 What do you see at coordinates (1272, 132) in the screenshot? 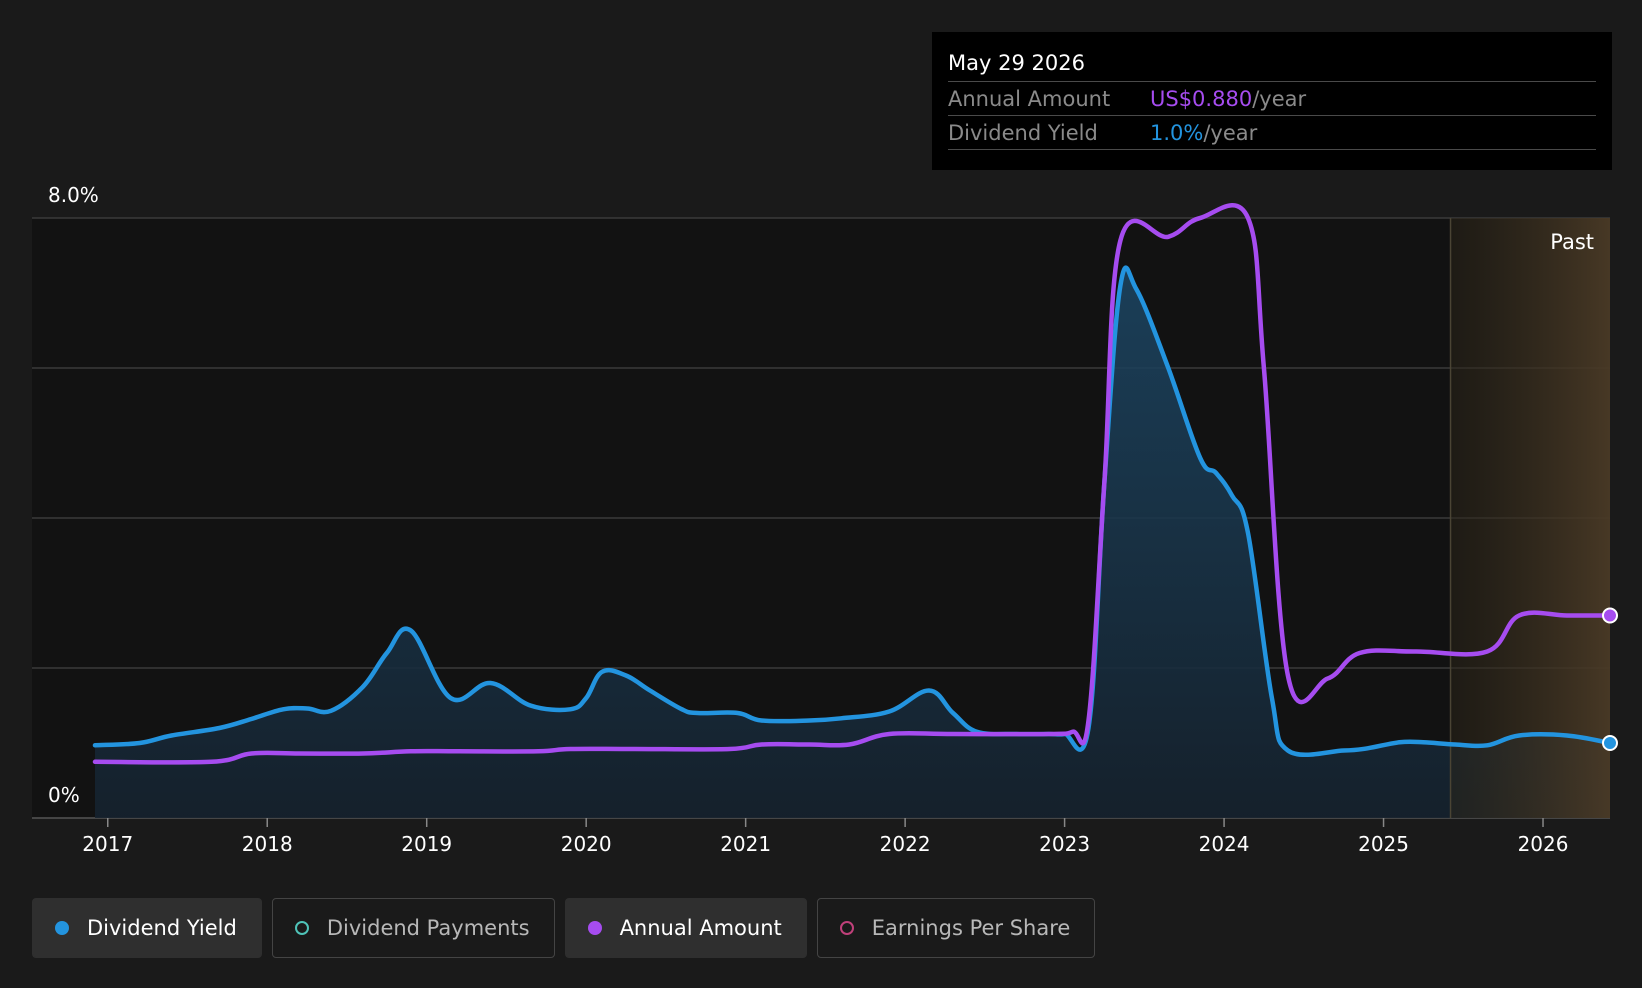
I see `tooltip-row-dividend-yield: Dividend Yield 1.0% /year` at bounding box center [1272, 132].